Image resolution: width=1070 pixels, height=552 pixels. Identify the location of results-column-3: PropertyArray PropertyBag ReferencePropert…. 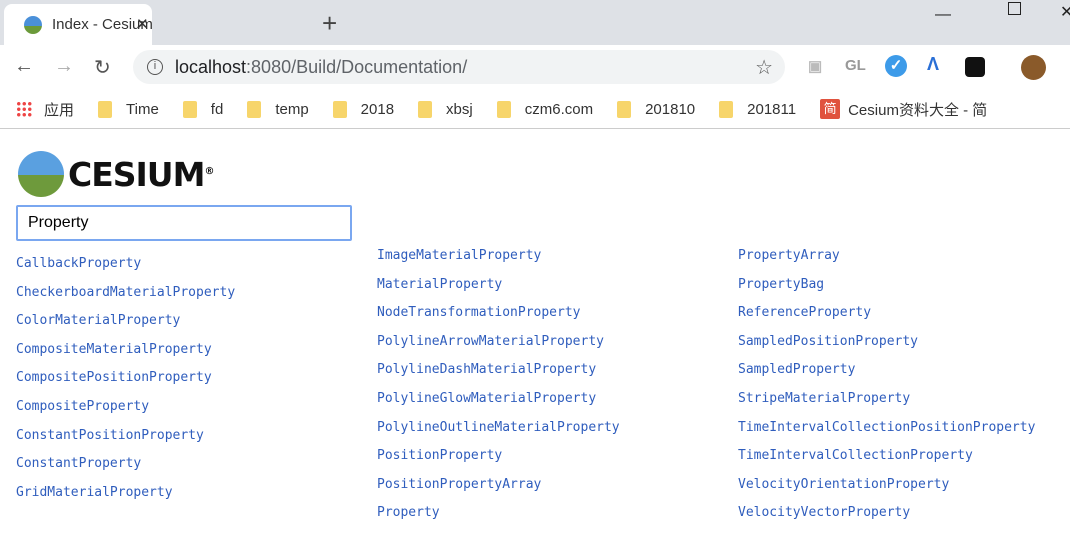
(886, 391).